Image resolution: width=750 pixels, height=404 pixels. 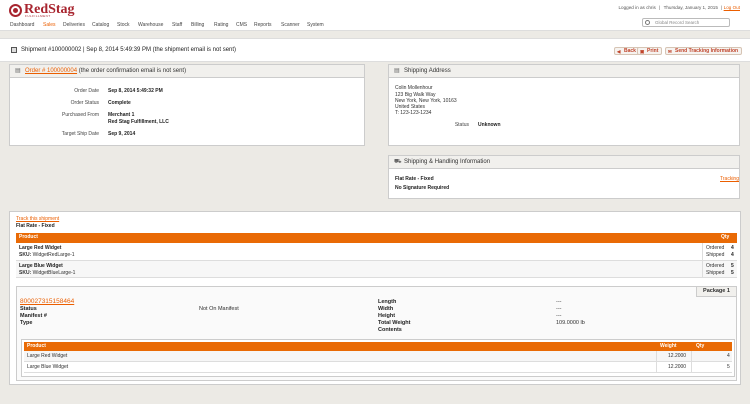 What do you see at coordinates (414, 88) in the screenshot?
I see `address-line: Colin Mollenhour` at bounding box center [414, 88].